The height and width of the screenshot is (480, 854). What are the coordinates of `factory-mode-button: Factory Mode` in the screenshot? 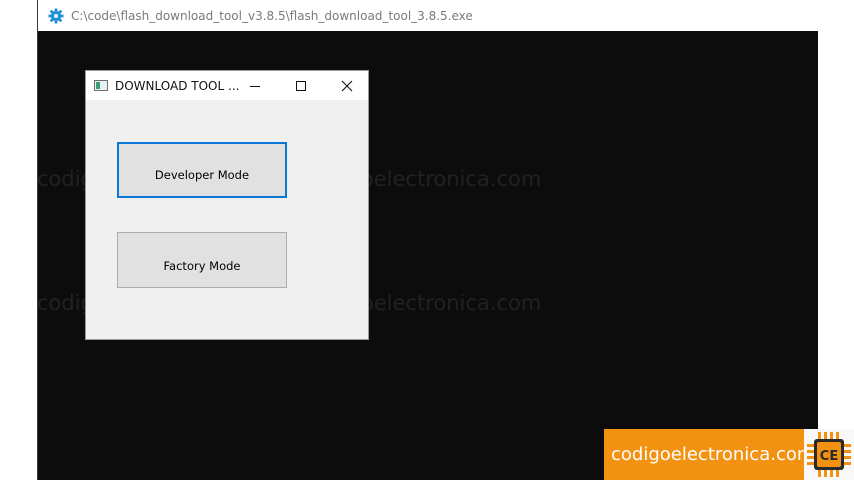 It's located at (202, 260).